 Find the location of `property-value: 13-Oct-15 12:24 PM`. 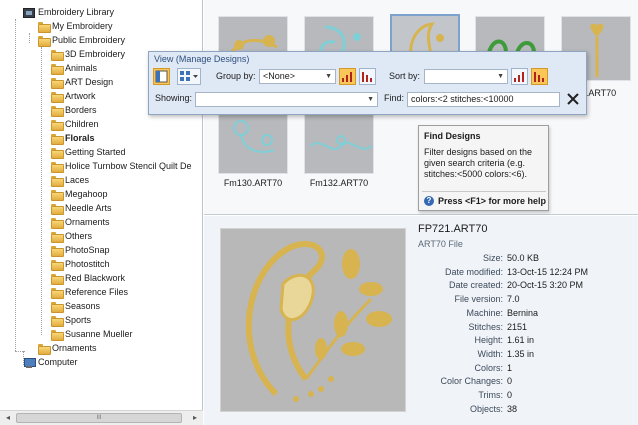

property-value: 13-Oct-15 12:24 PM is located at coordinates (548, 271).